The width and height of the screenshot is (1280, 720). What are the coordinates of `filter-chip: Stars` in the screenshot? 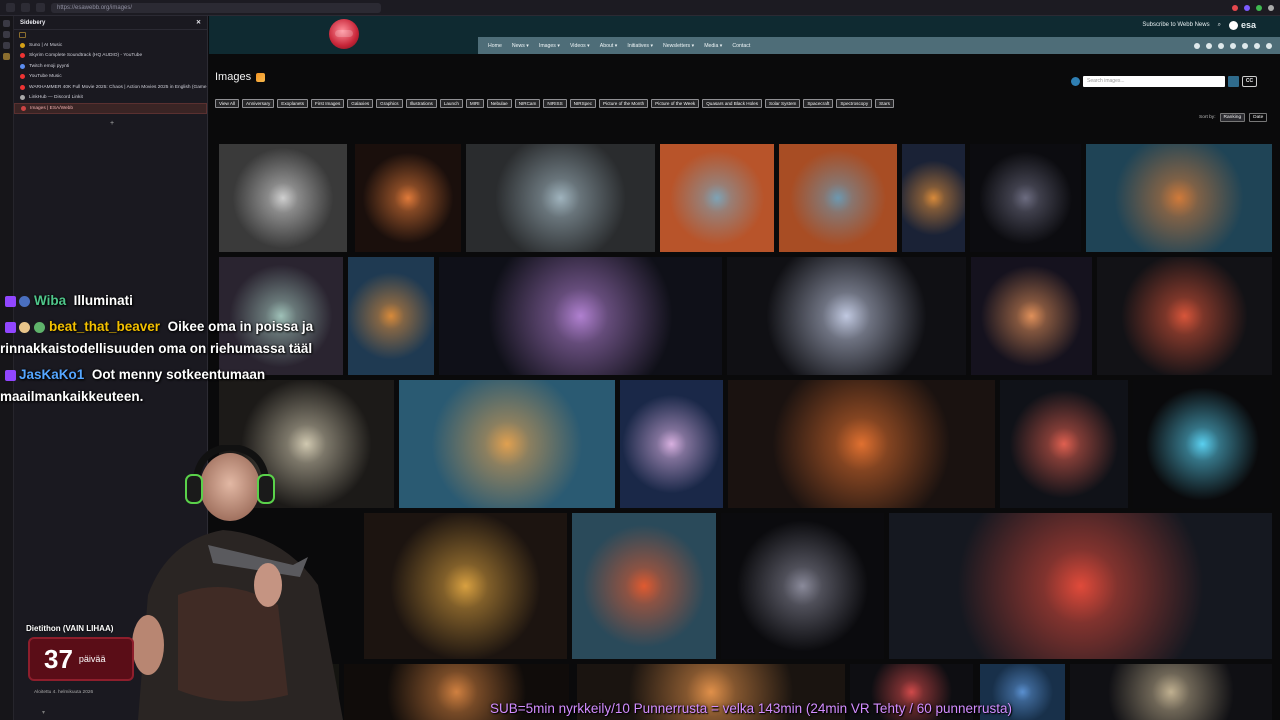 It's located at (884, 103).